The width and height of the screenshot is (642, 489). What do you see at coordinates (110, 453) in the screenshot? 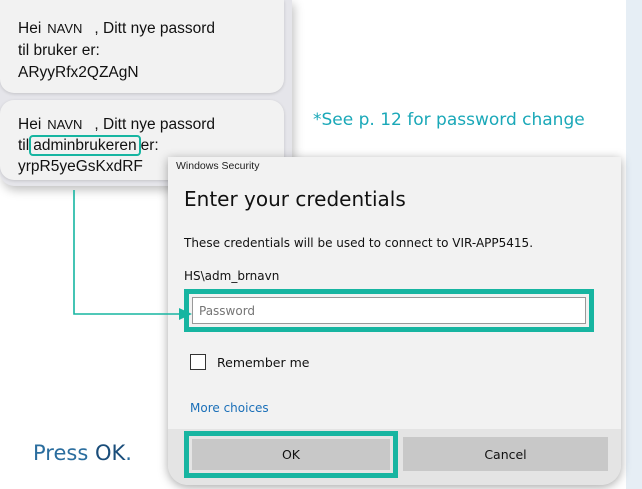
I see `press-ok-word: OK` at bounding box center [110, 453].